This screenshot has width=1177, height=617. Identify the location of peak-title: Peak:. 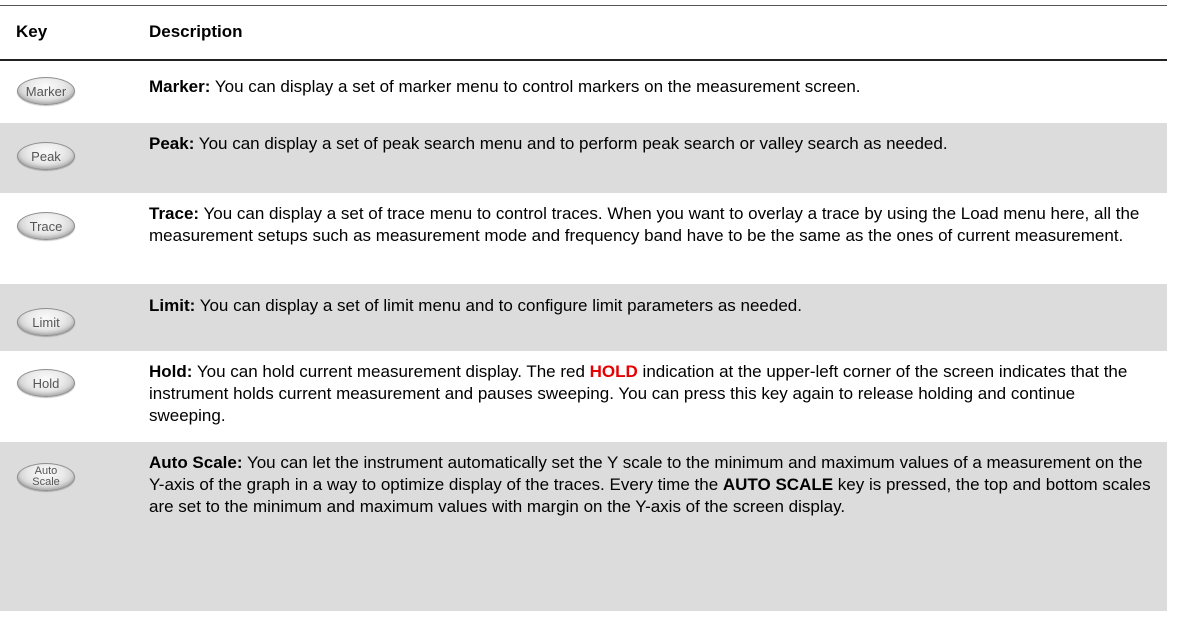
(172, 143).